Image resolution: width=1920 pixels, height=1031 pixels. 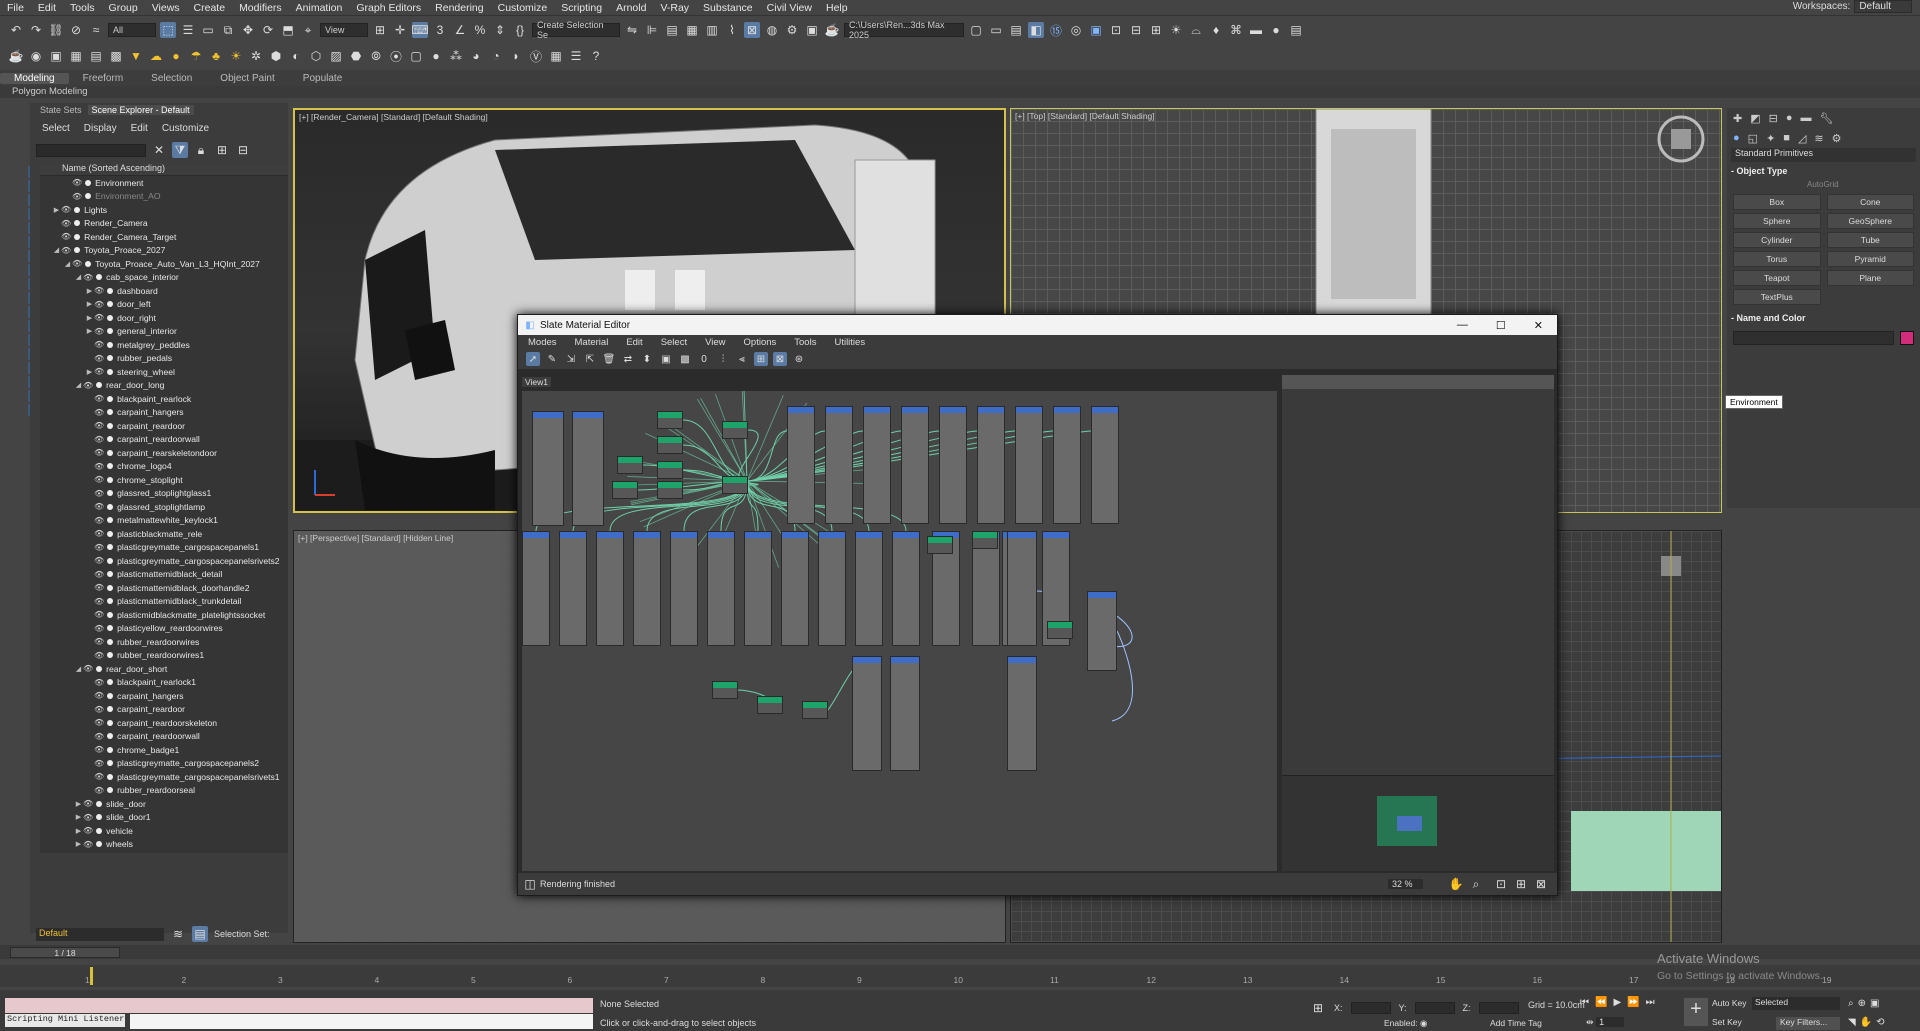 What do you see at coordinates (243, 150) in the screenshot?
I see `layer-icon: ⊟` at bounding box center [243, 150].